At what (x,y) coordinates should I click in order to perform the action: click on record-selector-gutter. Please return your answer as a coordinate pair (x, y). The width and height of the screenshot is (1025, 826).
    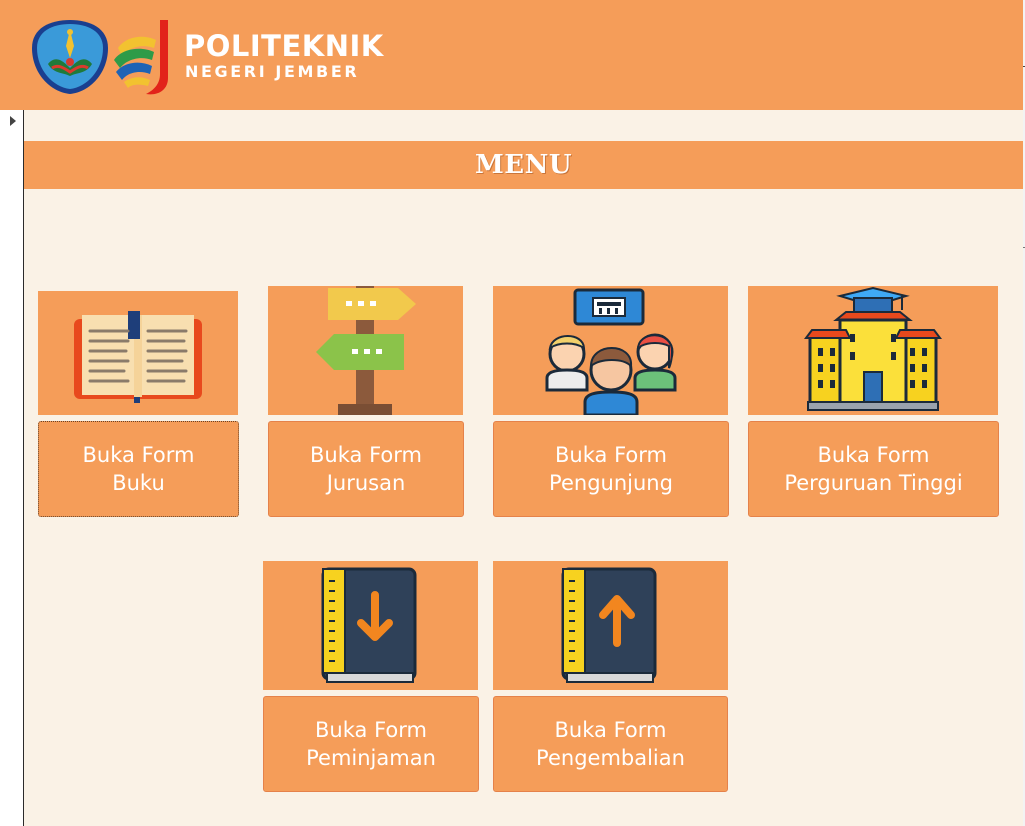
    Looking at the image, I should click on (12, 468).